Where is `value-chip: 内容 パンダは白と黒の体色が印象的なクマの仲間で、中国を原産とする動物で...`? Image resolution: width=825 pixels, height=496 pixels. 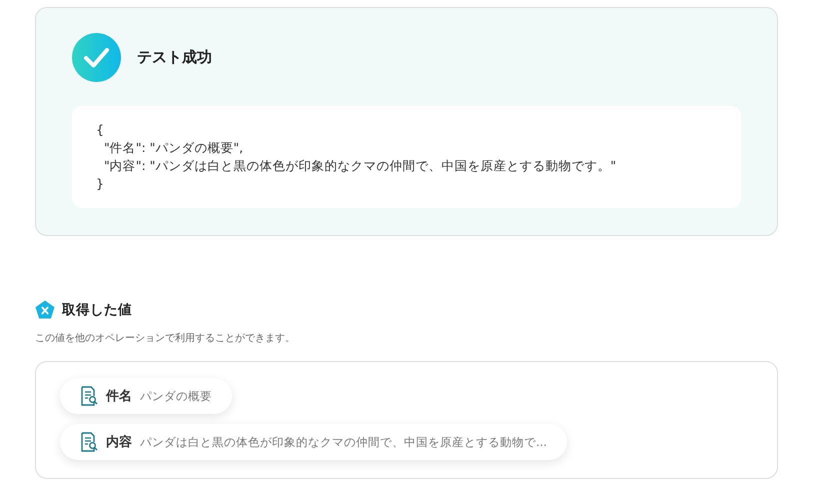 value-chip: 内容 パンダは白と黒の体色が印象的なクマの仲間で、中国を原産とする動物で... is located at coordinates (313, 442).